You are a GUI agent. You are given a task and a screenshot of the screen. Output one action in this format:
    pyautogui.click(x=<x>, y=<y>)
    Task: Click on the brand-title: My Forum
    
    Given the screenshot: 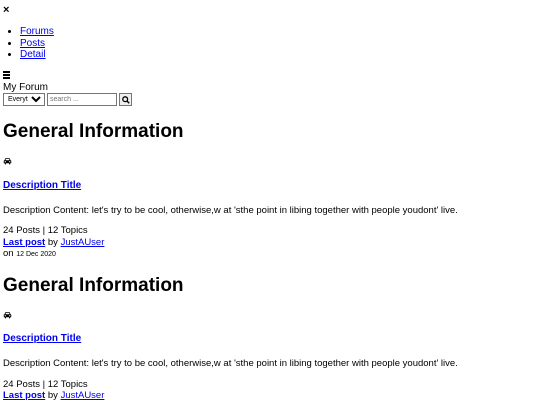 What is the action you would take?
    pyautogui.click(x=25, y=87)
    